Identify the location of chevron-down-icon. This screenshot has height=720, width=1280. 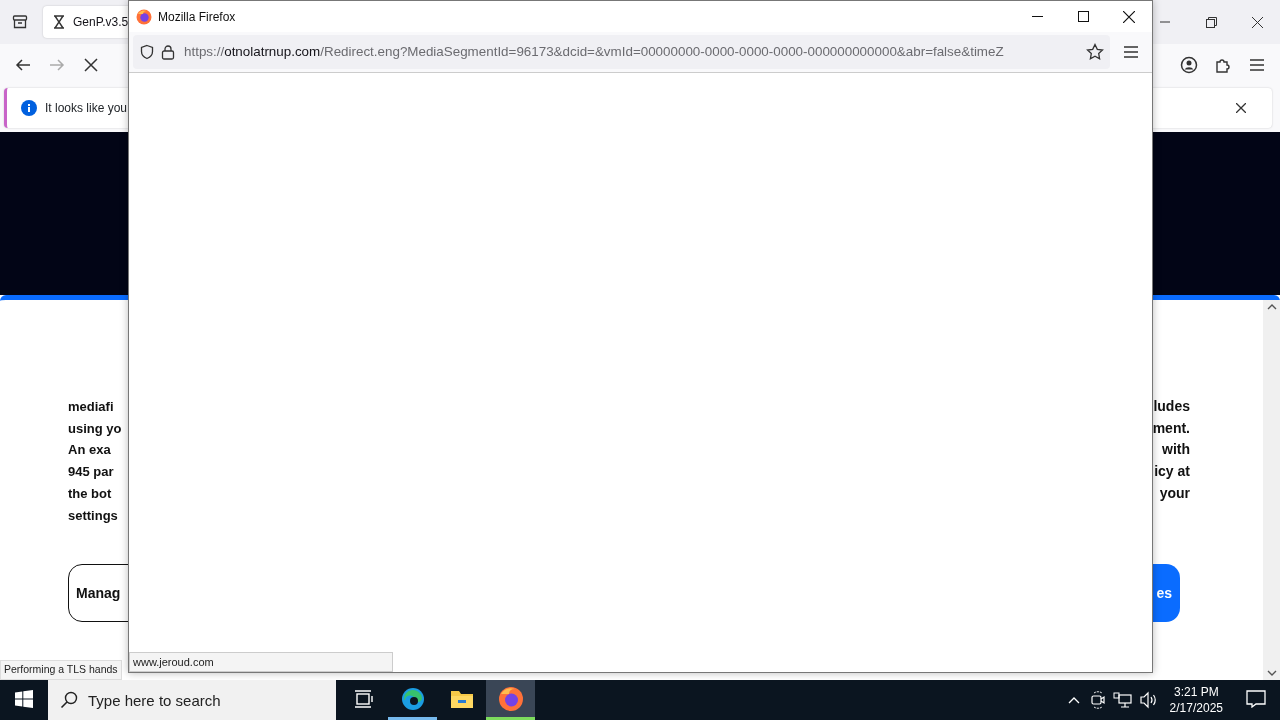
(1271, 673).